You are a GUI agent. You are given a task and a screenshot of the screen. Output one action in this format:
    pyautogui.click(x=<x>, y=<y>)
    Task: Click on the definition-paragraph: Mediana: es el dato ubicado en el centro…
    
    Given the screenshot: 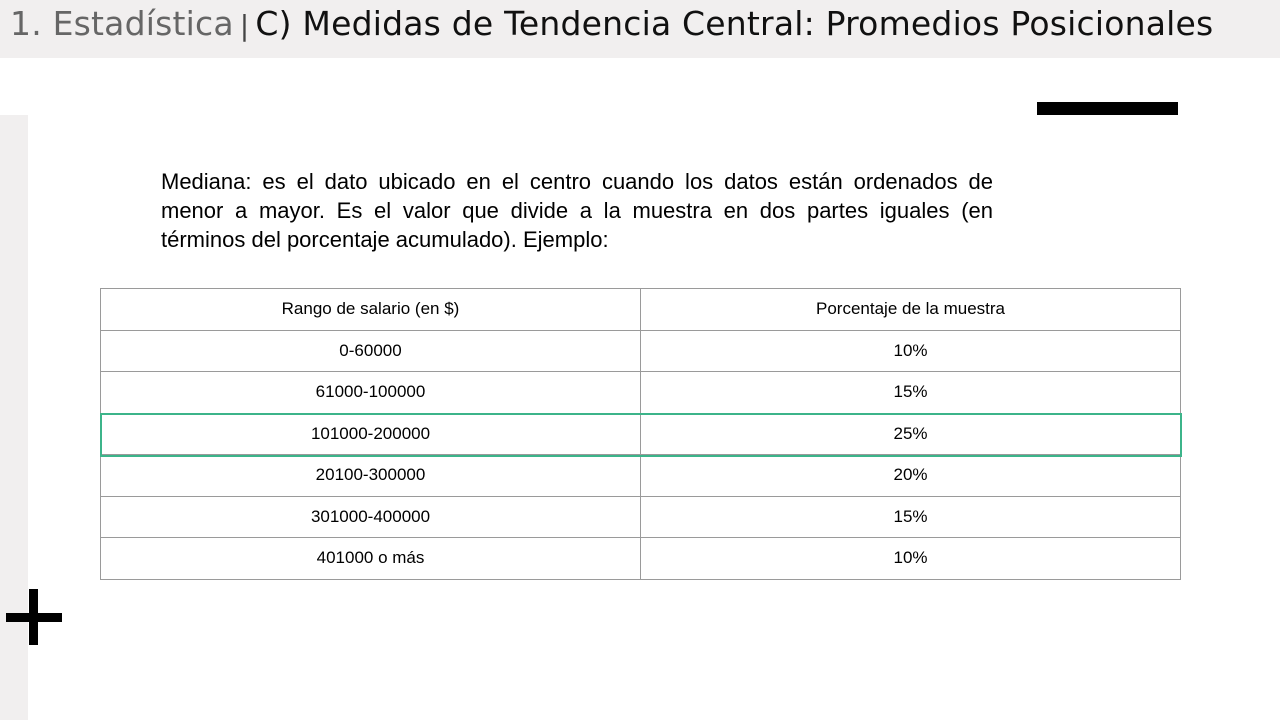 What is the action you would take?
    pyautogui.click(x=577, y=210)
    